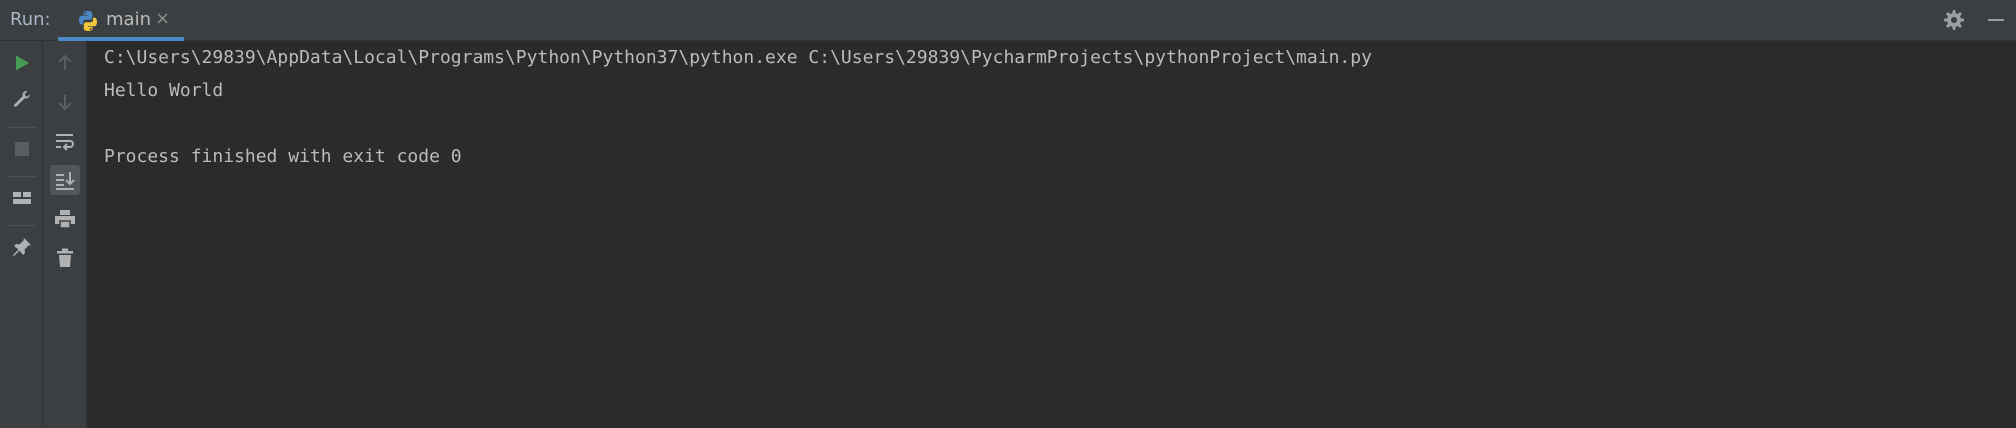 The height and width of the screenshot is (428, 2016). I want to click on print-icon, so click(65, 219).